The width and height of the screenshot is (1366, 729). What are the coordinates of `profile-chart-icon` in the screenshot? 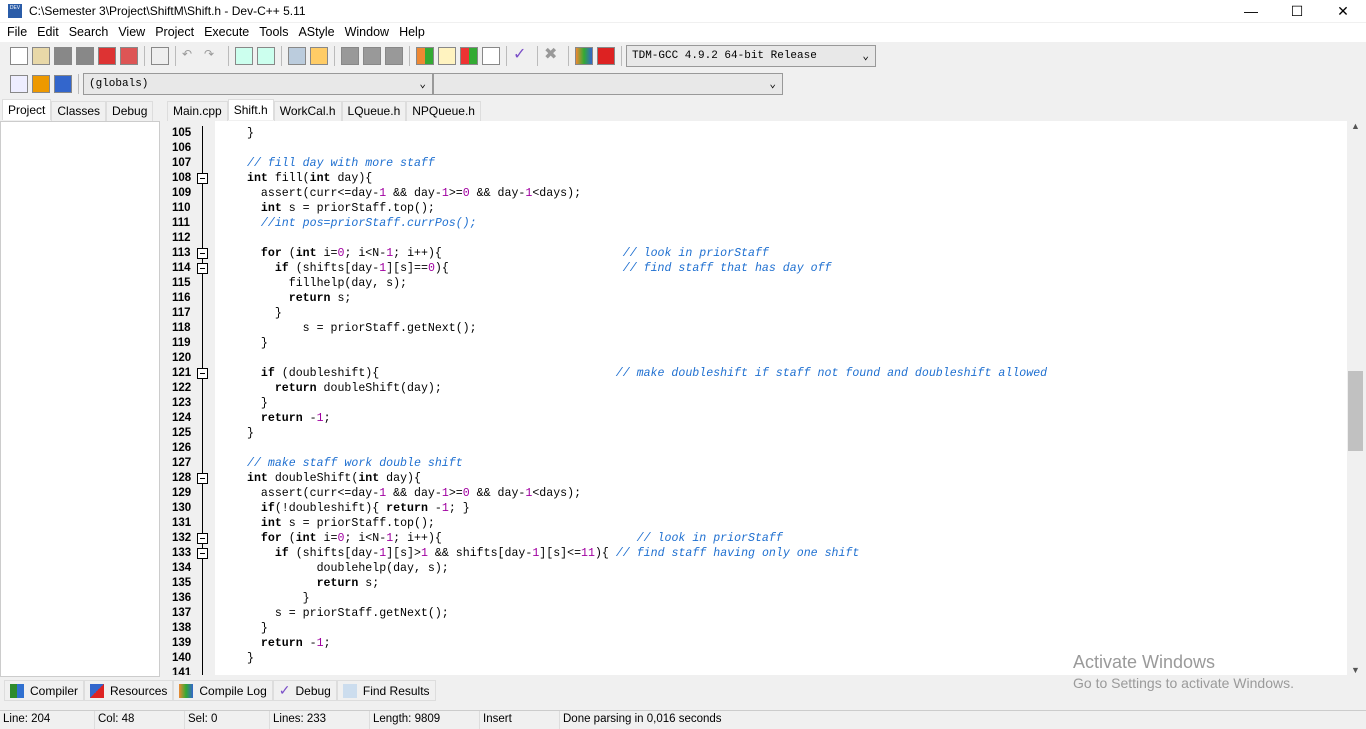 It's located at (584, 56).